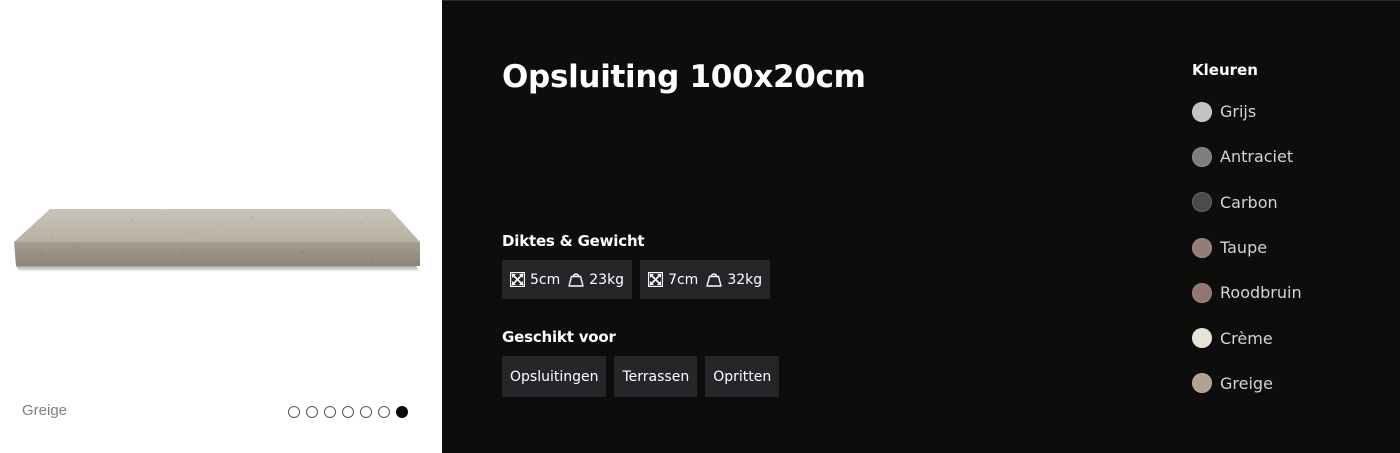 The width and height of the screenshot is (1400, 453). I want to click on color-label: Crème, so click(1246, 338).